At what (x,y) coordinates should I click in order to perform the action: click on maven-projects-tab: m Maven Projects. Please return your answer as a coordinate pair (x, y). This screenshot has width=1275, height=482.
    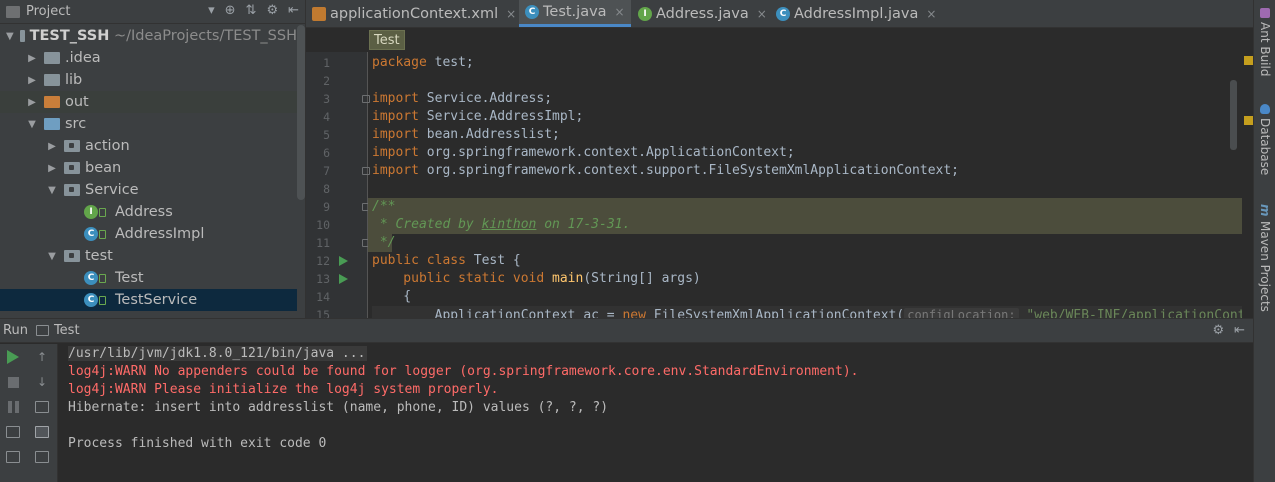
    Looking at the image, I should click on (1265, 257).